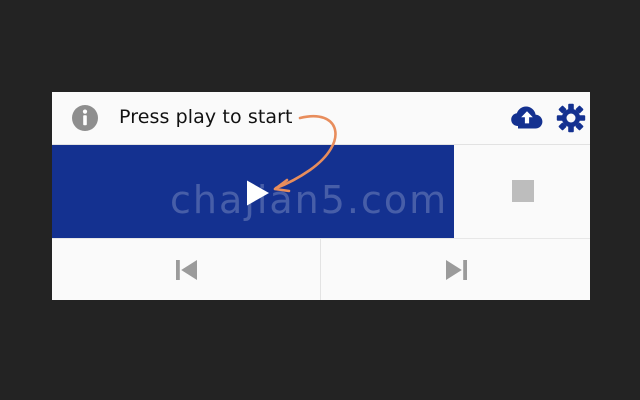 The image size is (640, 400). I want to click on skip-next-icon, so click(456, 270).